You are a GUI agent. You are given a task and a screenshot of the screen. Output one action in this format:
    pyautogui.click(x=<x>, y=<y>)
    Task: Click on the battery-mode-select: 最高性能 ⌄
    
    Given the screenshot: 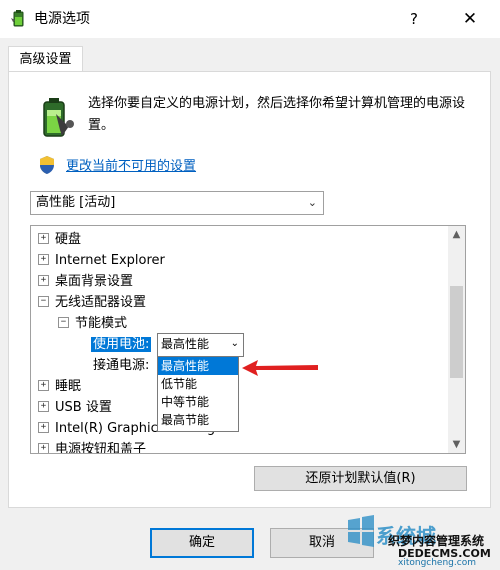 What is the action you would take?
    pyautogui.click(x=200, y=345)
    